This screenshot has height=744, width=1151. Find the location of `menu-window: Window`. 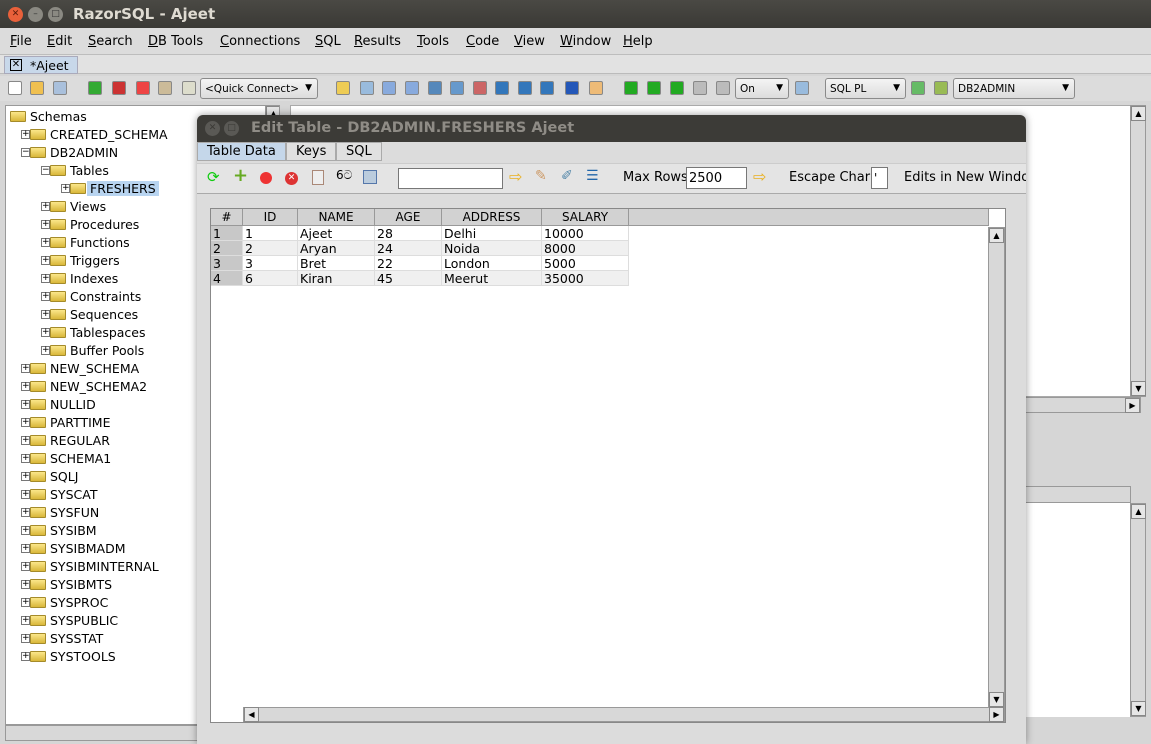

menu-window: Window is located at coordinates (585, 41).